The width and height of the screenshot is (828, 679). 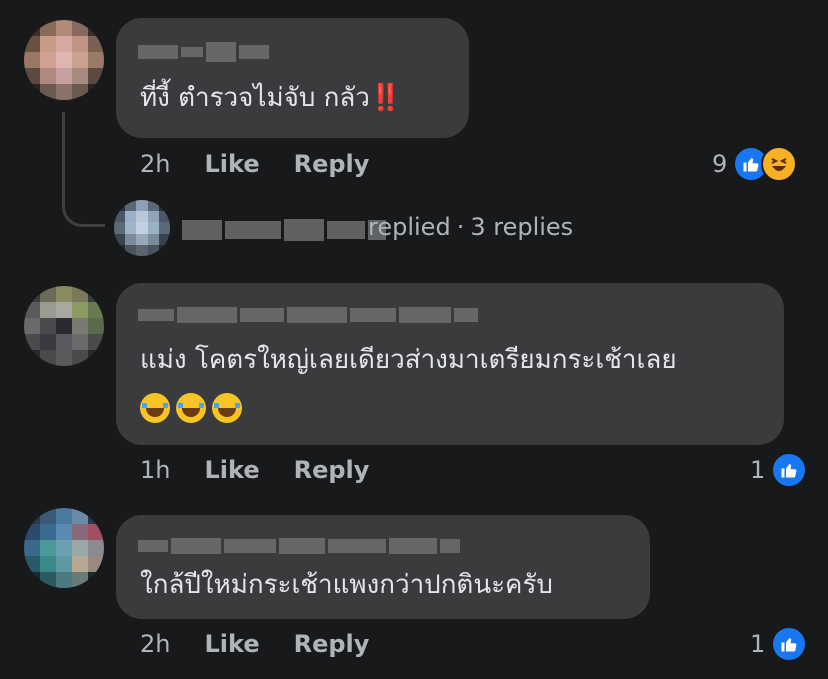 I want to click on comment-1-actions: 2h Like Reply, so click(x=254, y=164).